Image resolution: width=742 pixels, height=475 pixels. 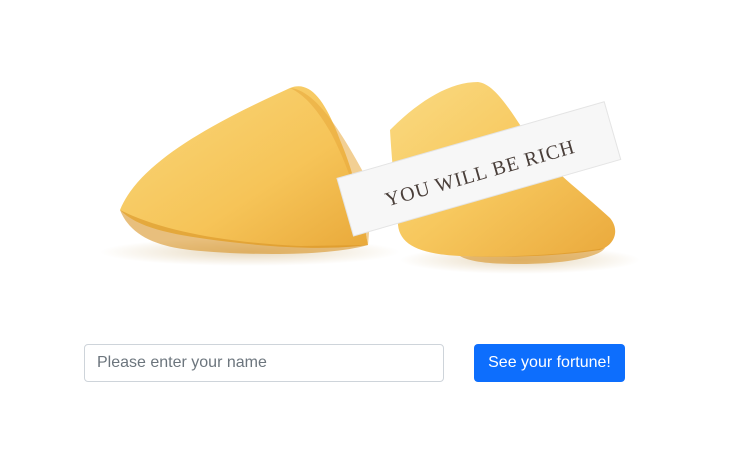 I want to click on see-fortune-button: See your fortune!, so click(x=549, y=363).